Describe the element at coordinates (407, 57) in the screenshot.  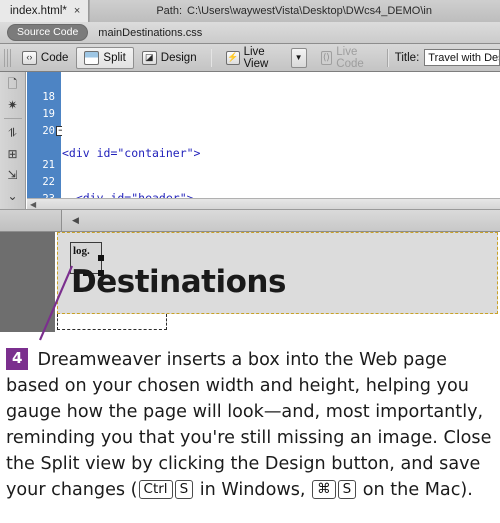
I see `title-label: Title:` at that location.